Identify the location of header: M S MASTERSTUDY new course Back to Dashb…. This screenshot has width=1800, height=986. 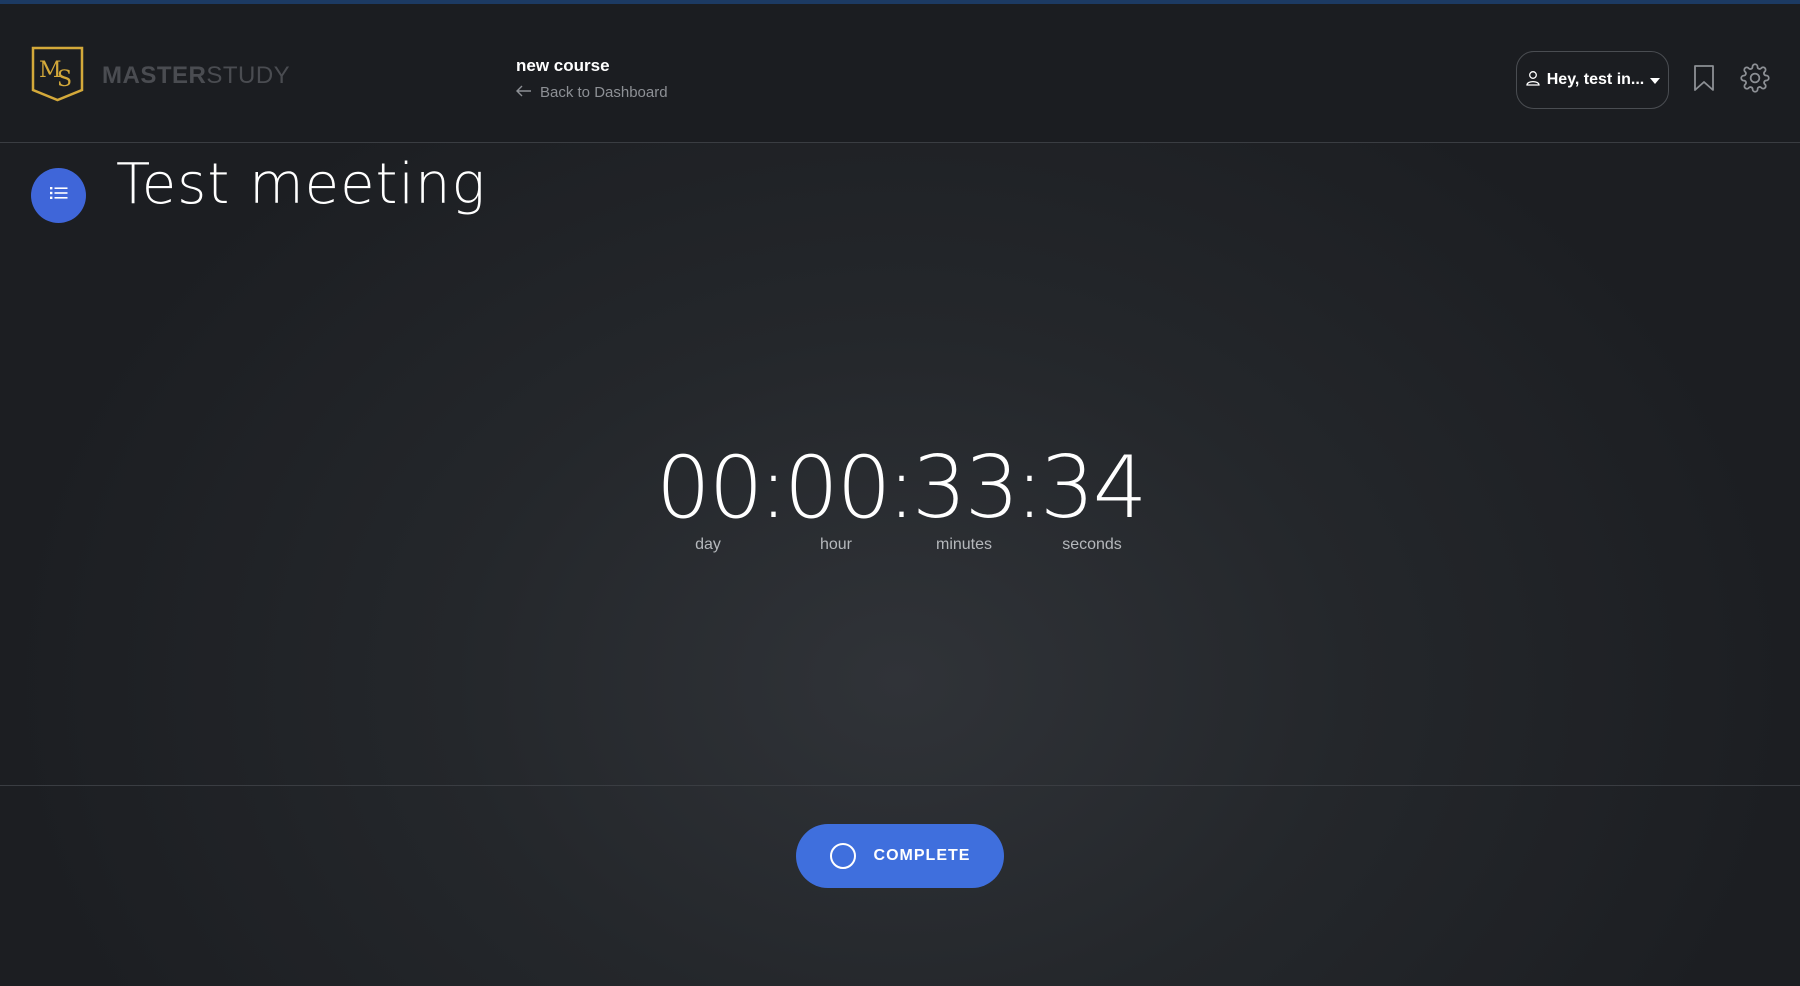
(900, 73).